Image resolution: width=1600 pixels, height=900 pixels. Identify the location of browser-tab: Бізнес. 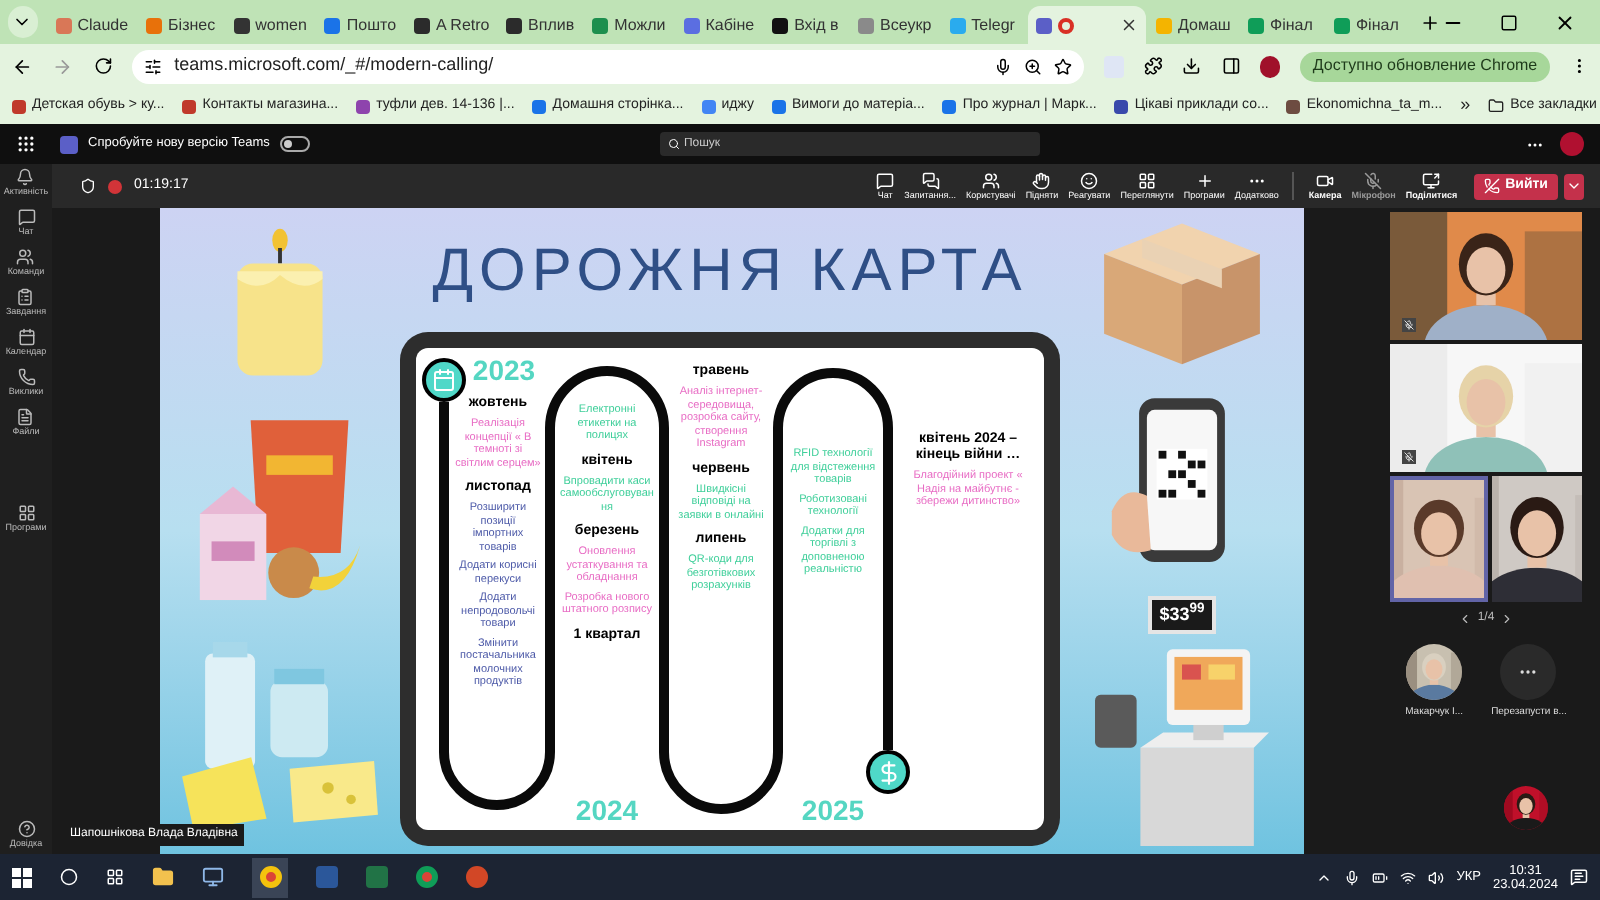
(181, 25).